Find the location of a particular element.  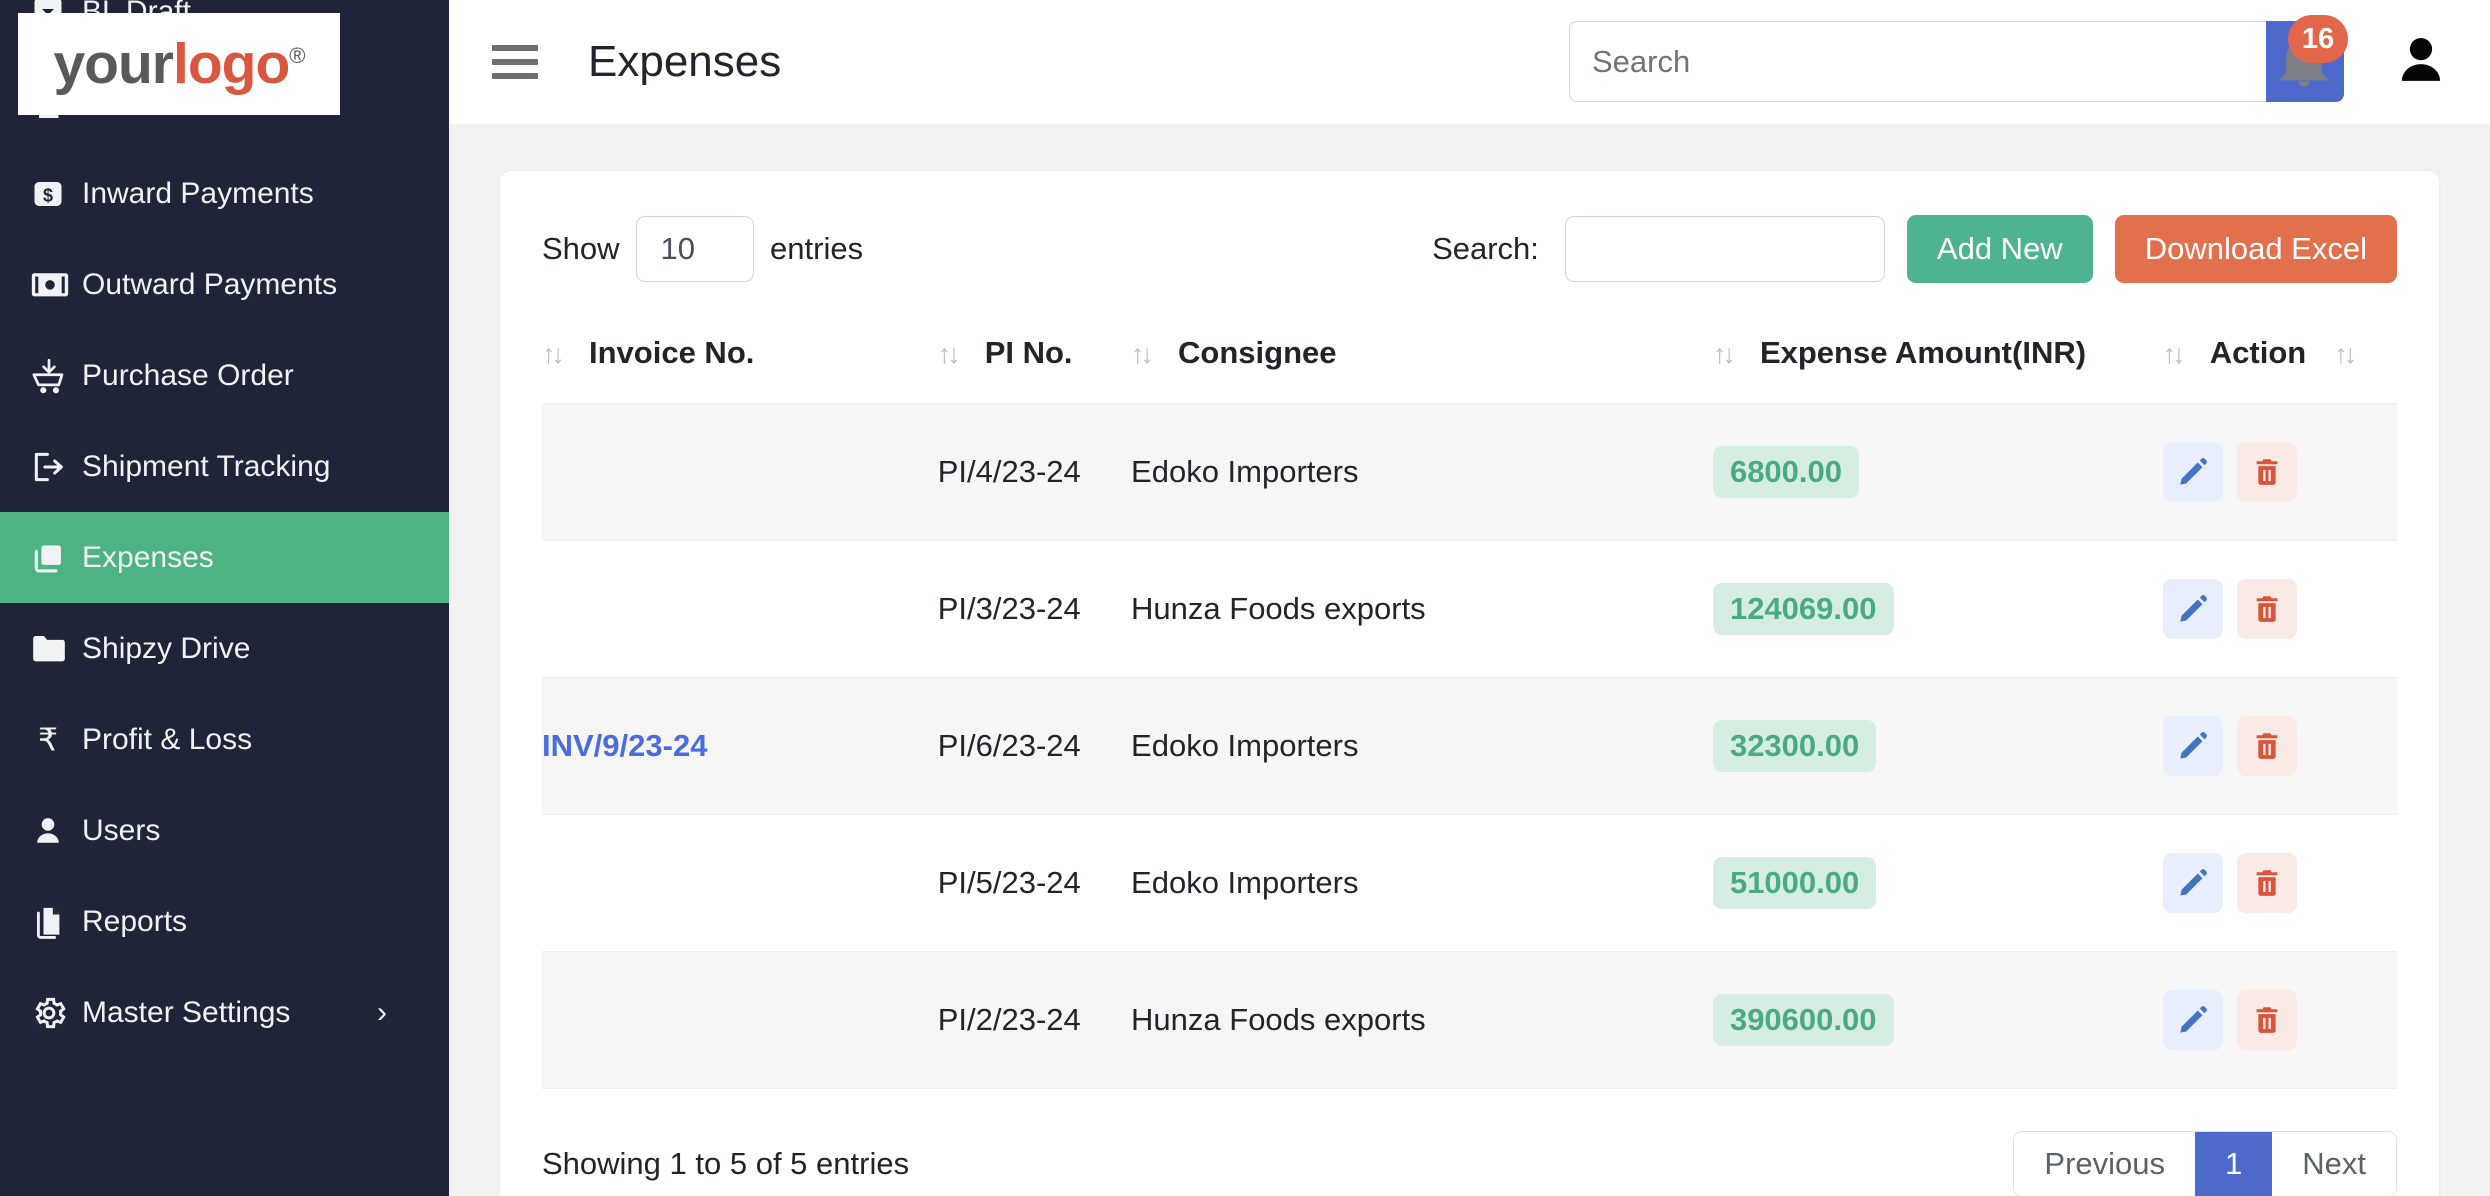

sidebar-item-outward-payments: Outward Payments is located at coordinates (224, 284).